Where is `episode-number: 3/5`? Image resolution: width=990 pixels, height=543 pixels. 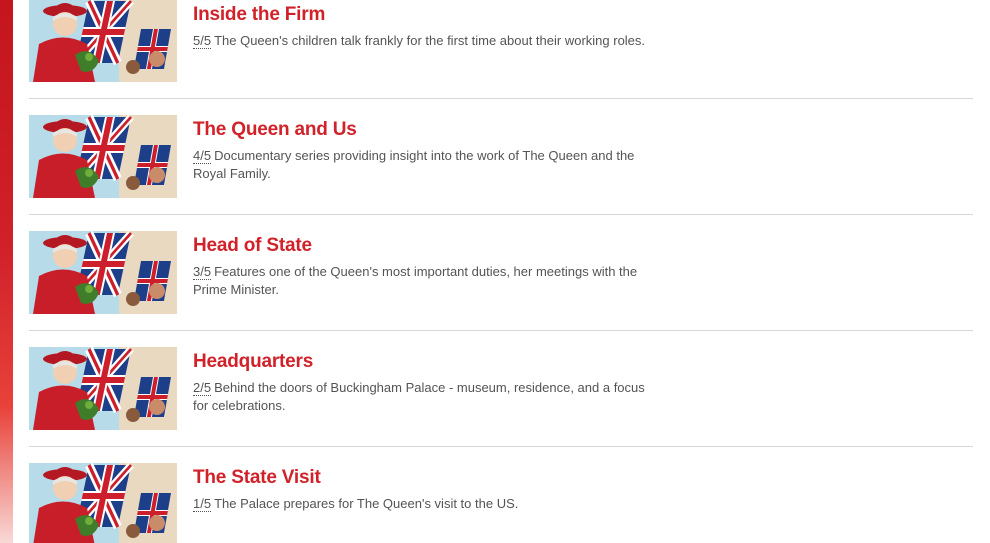
episode-number: 3/5 is located at coordinates (202, 272).